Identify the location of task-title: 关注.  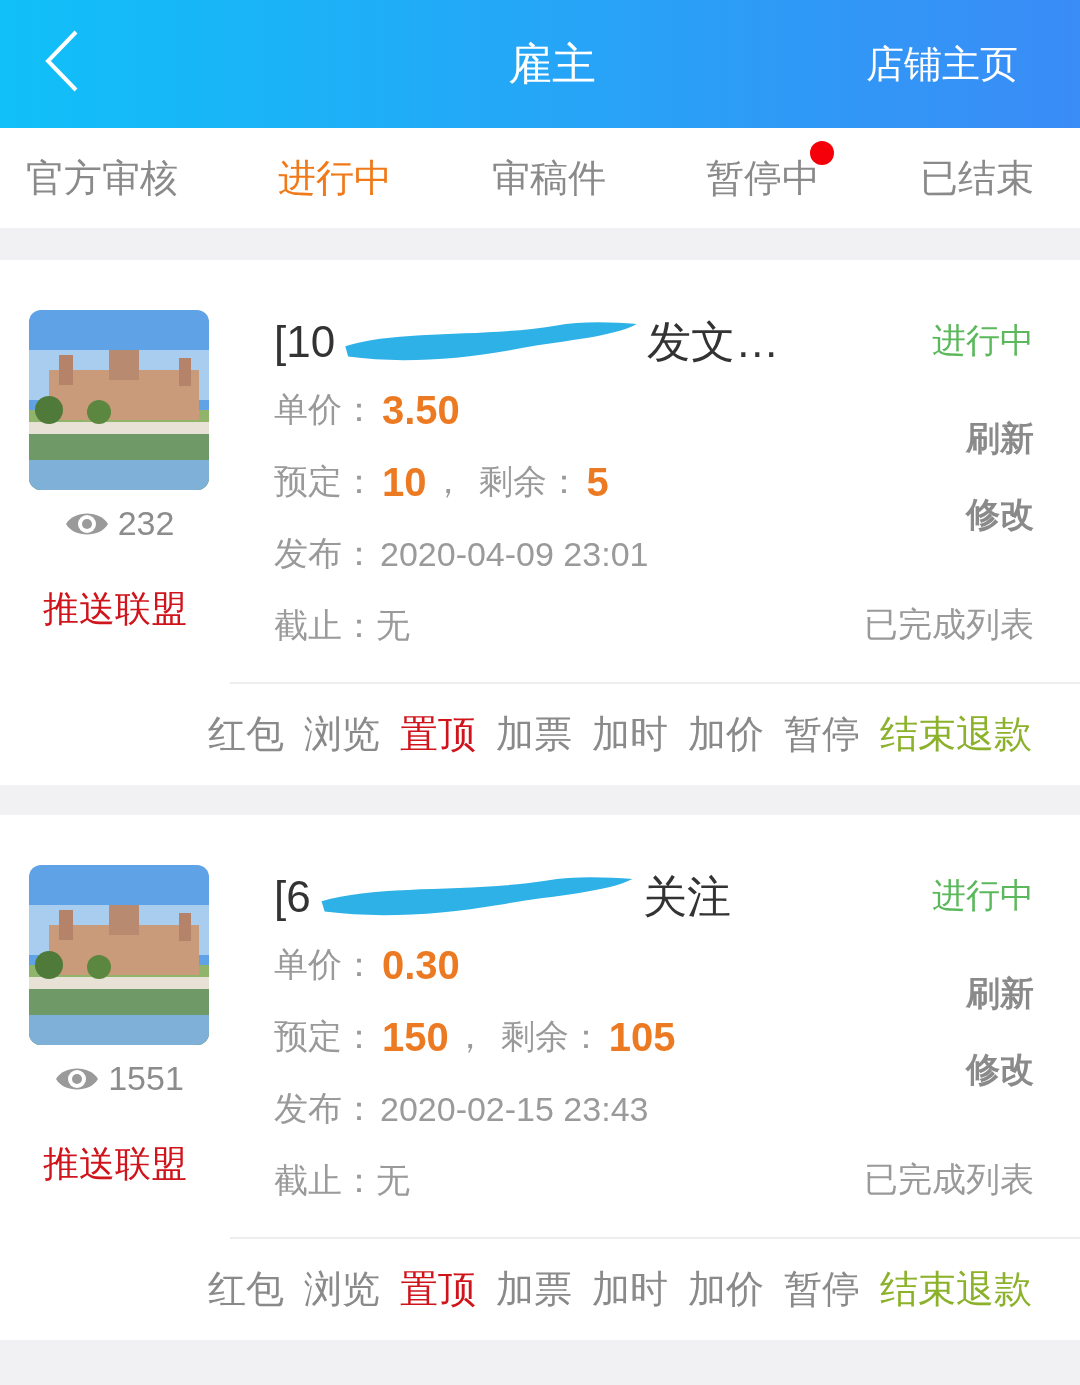
(686, 896).